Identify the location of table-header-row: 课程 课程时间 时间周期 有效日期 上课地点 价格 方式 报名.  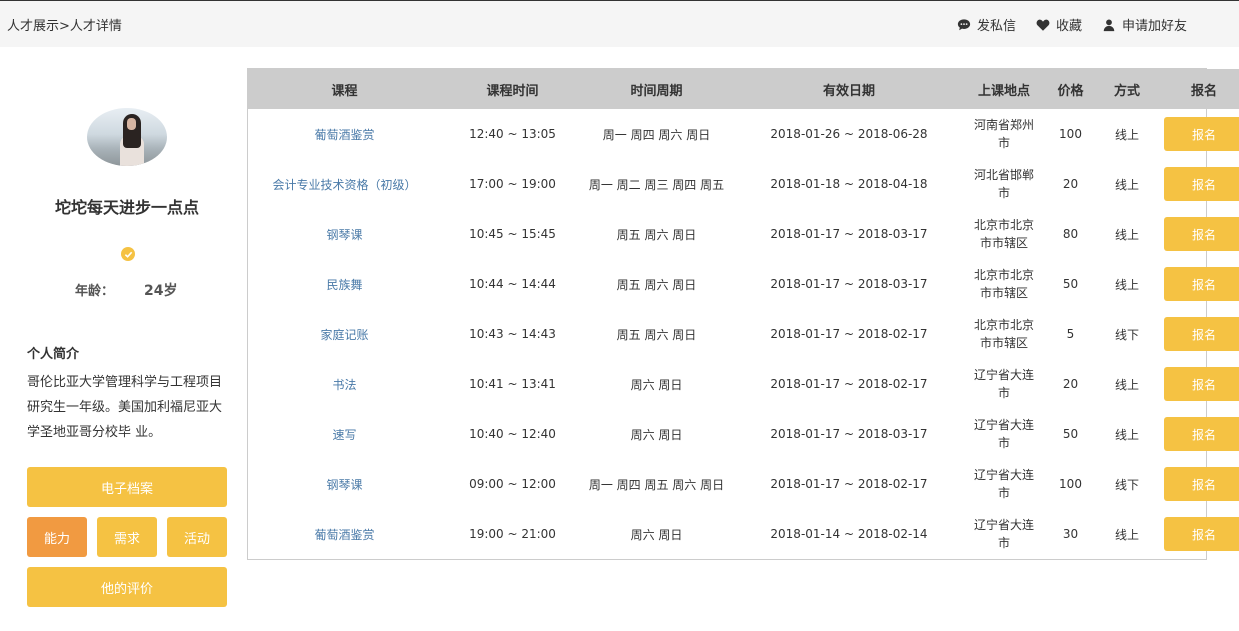
(743, 89).